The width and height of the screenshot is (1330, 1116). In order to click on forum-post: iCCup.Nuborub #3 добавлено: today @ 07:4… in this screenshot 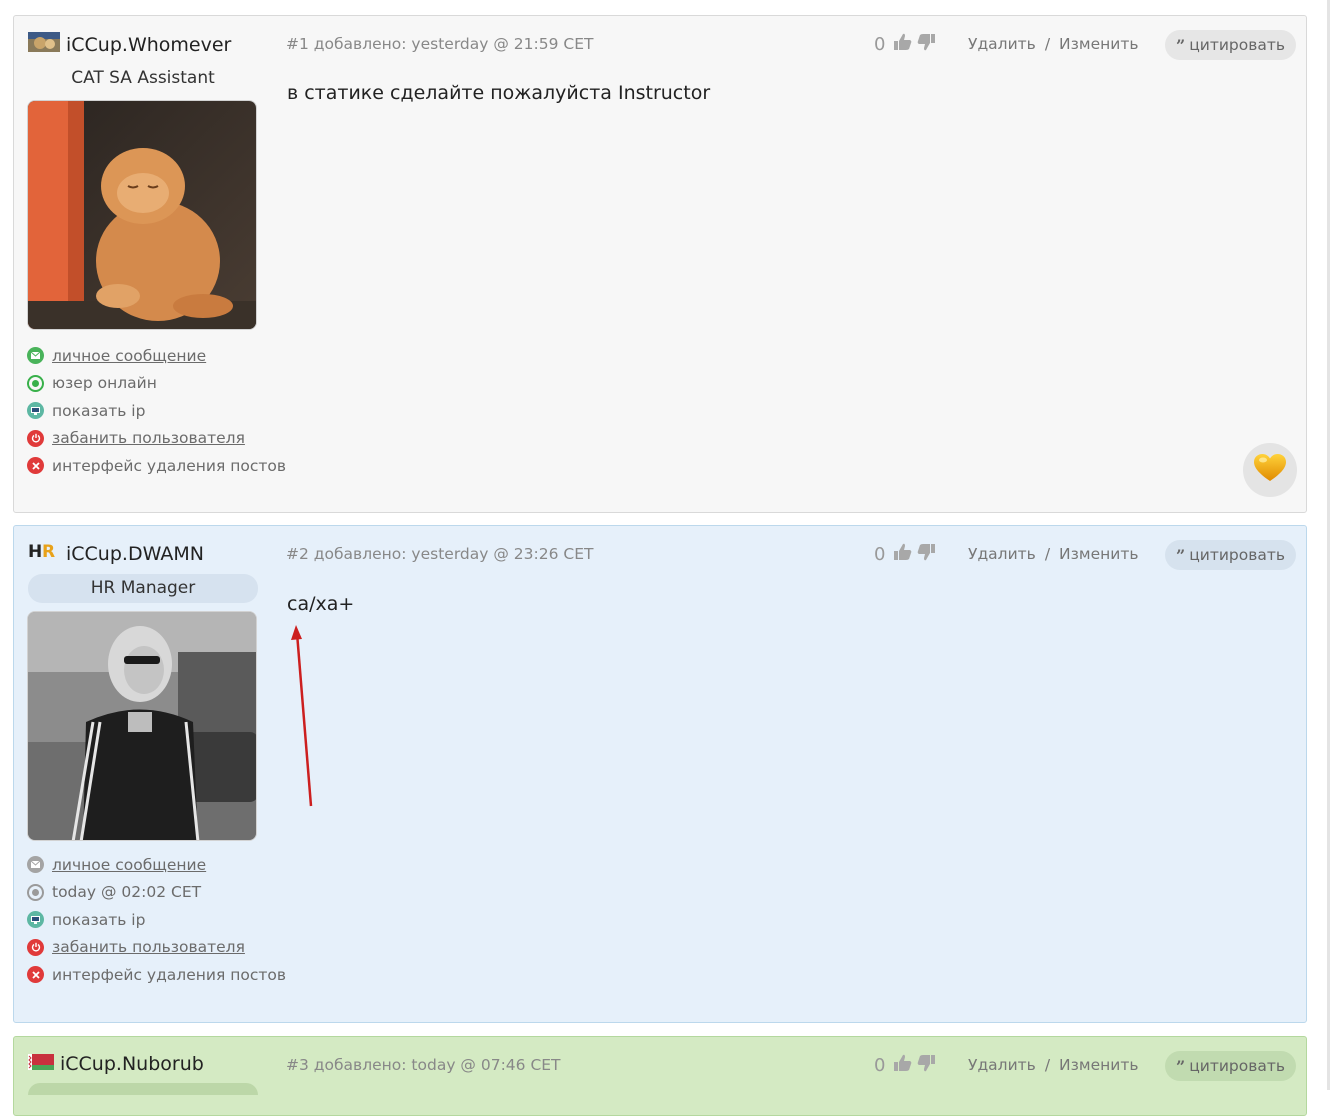, I will do `click(660, 1076)`.